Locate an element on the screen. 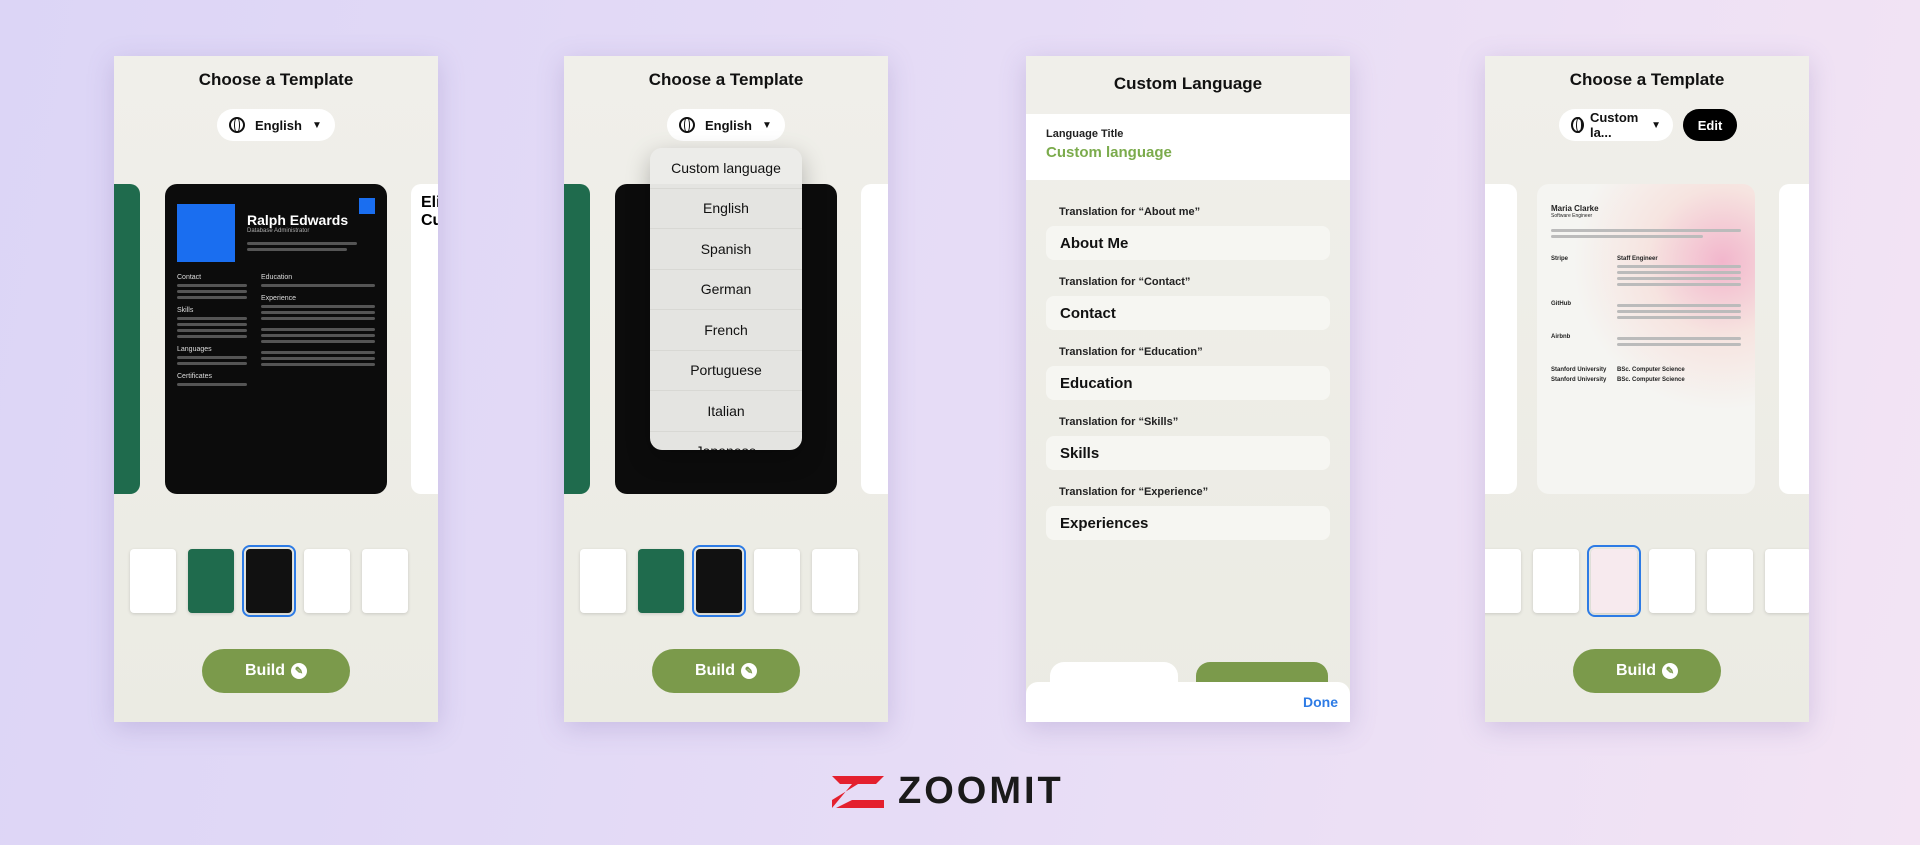  edit-button: Edit is located at coordinates (1710, 125).